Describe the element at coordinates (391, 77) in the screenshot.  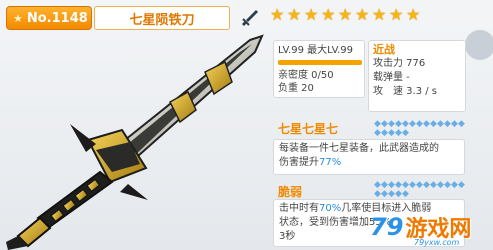
I see `ammo-capacity: 载弹量 -` at that location.